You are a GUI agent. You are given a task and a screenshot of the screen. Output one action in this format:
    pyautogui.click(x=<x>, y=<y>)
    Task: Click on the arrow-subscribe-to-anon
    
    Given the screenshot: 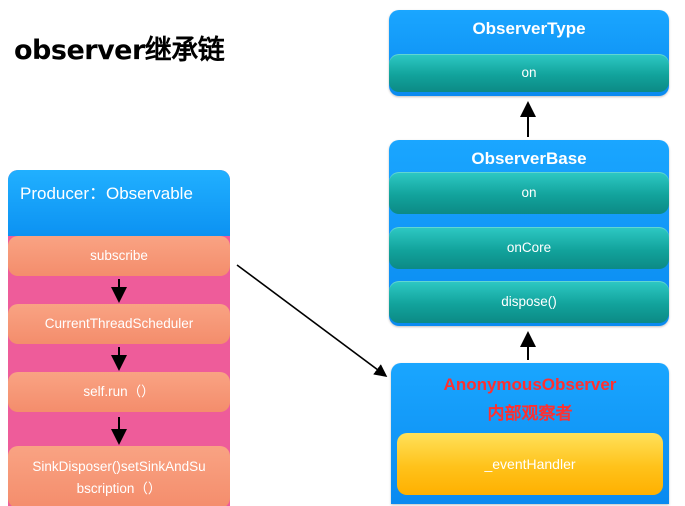 What is the action you would take?
    pyautogui.click(x=312, y=320)
    